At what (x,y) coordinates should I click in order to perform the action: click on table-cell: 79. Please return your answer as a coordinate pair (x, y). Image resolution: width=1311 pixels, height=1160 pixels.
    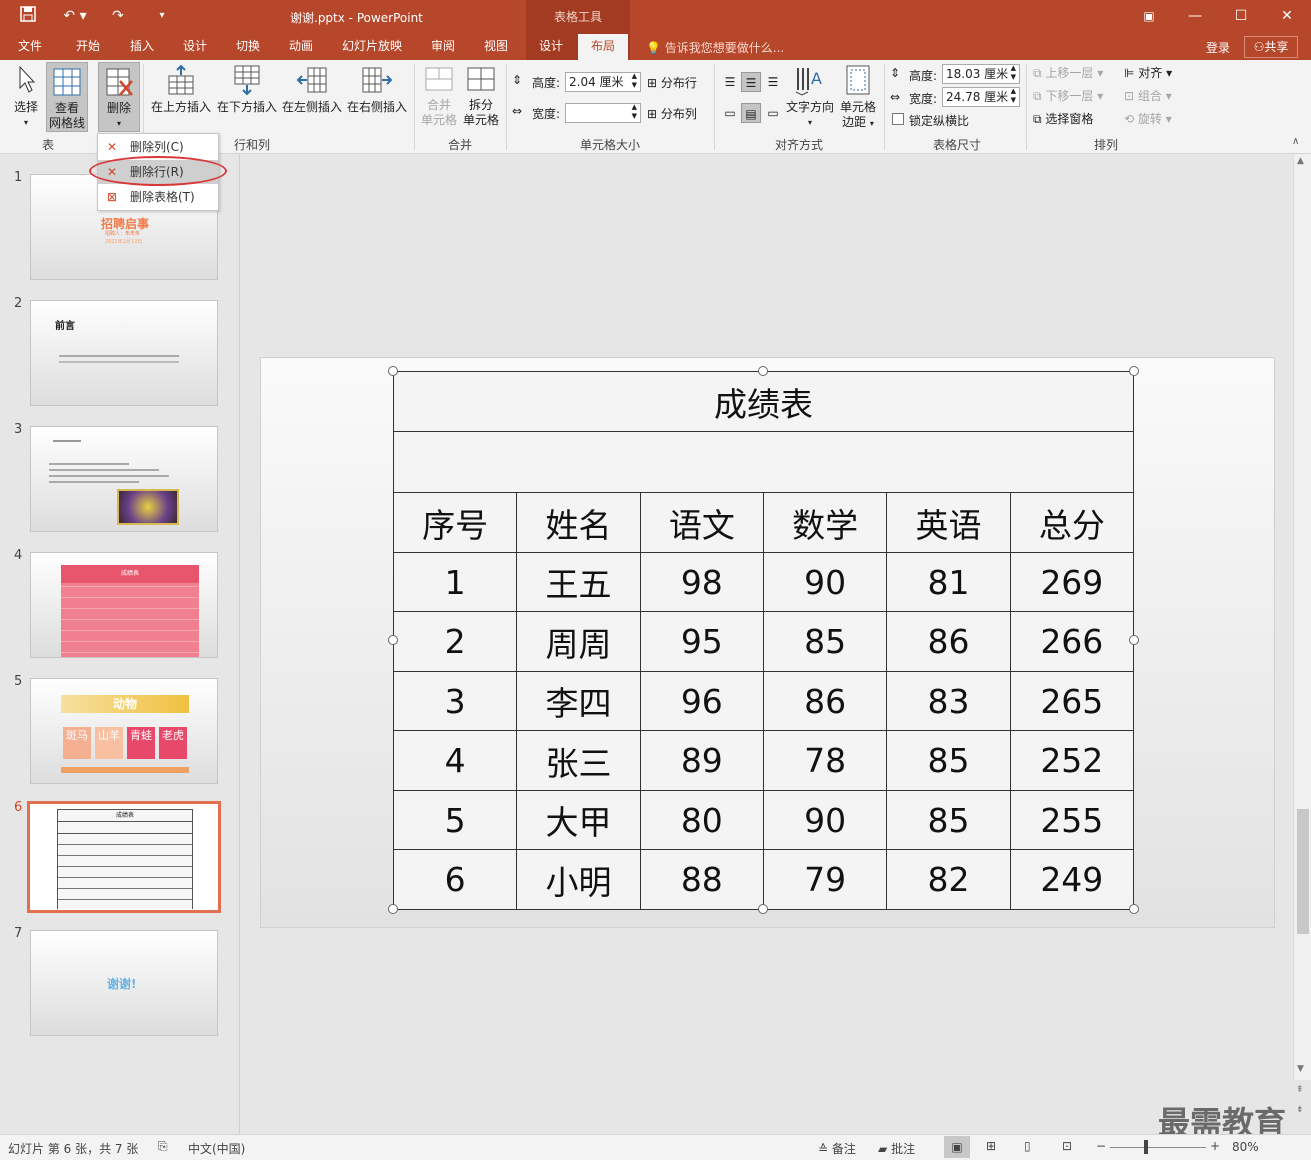
    Looking at the image, I should click on (825, 879).